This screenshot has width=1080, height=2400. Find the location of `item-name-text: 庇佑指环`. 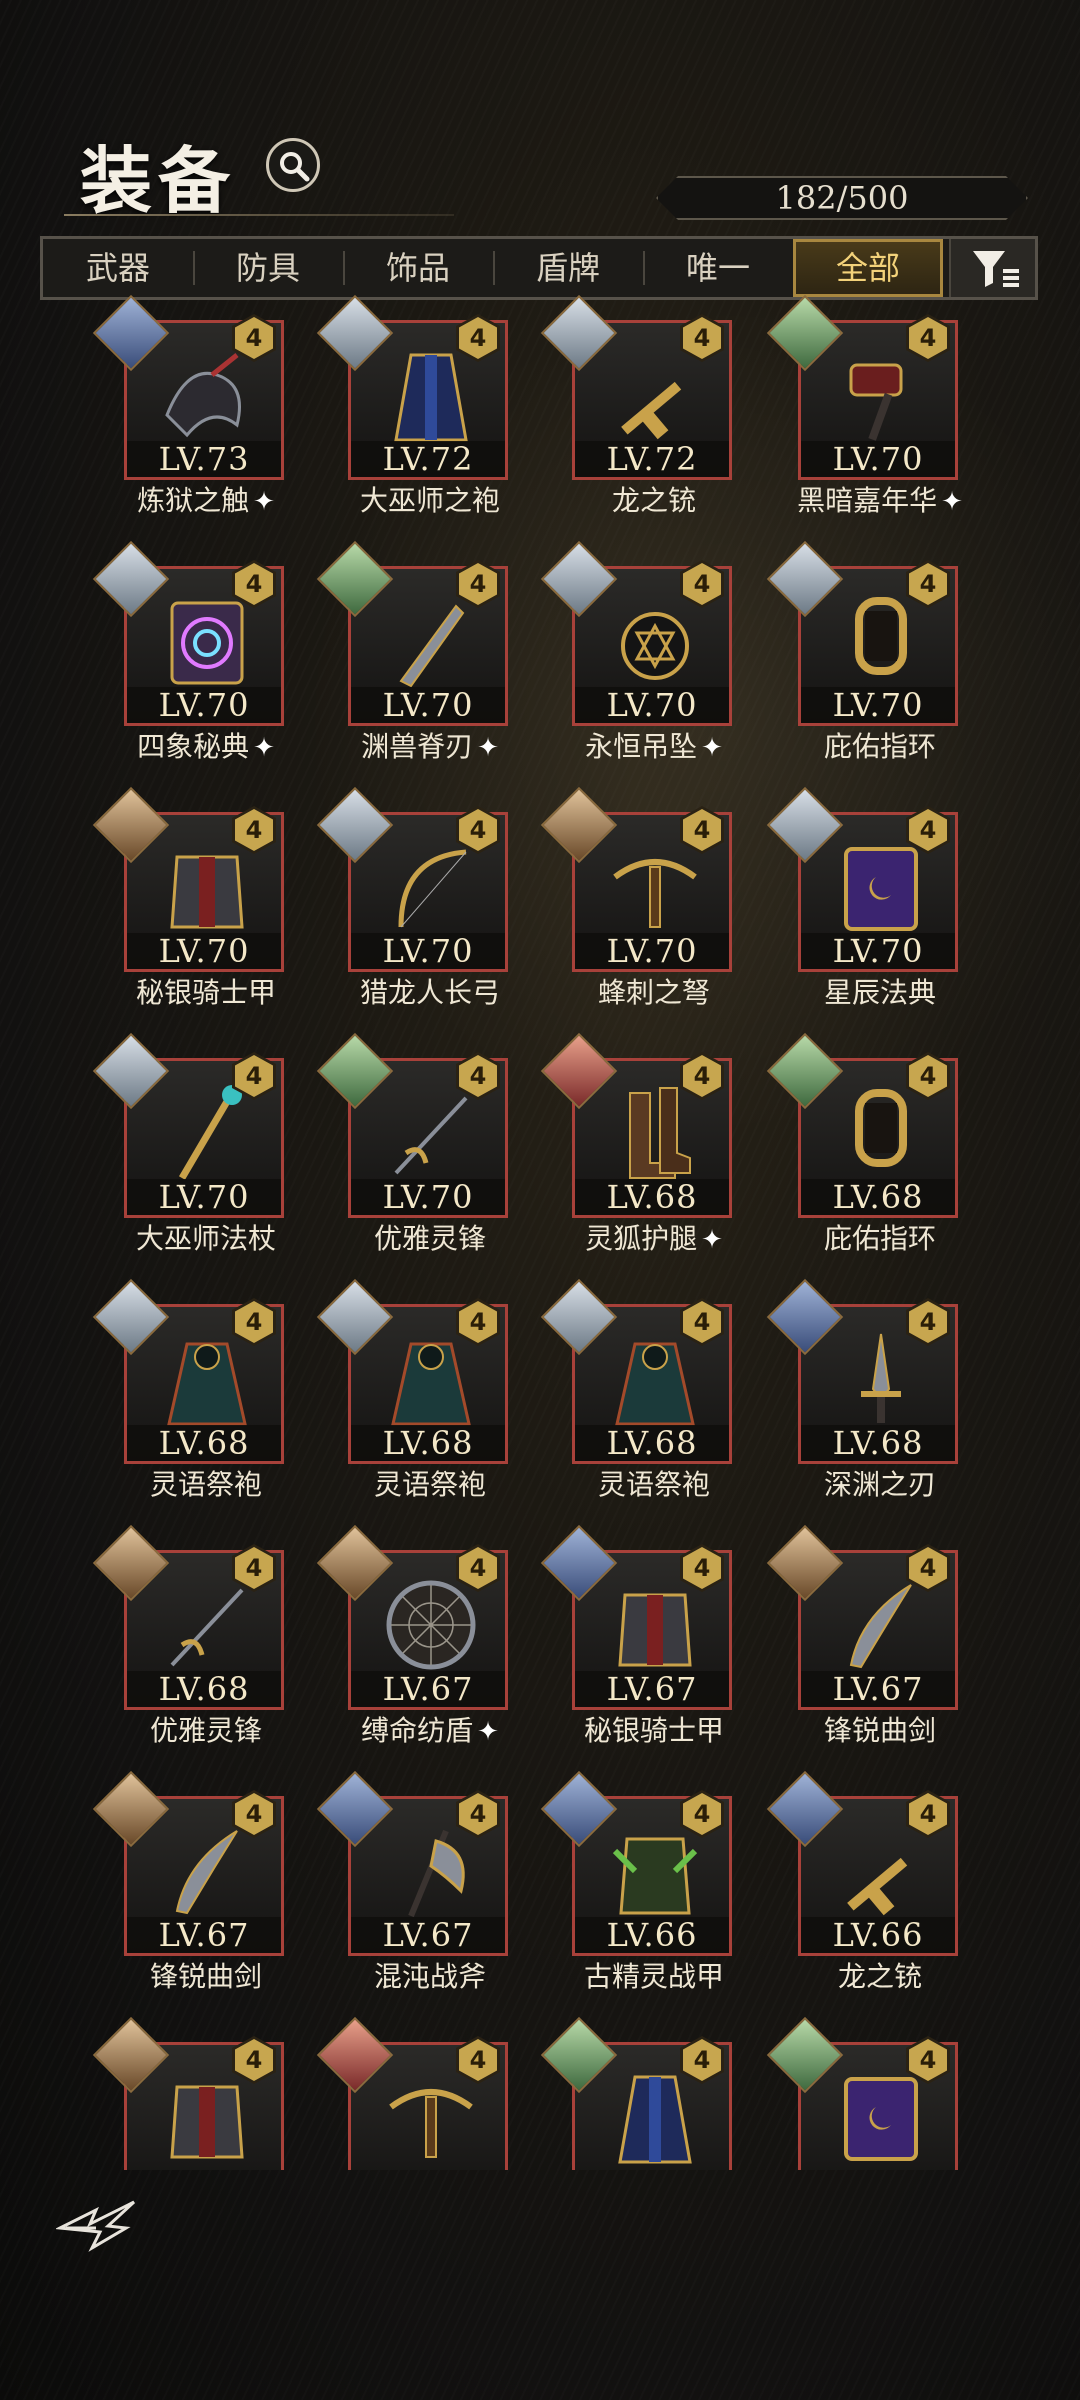

item-name-text: 庇佑指环 is located at coordinates (879, 746).